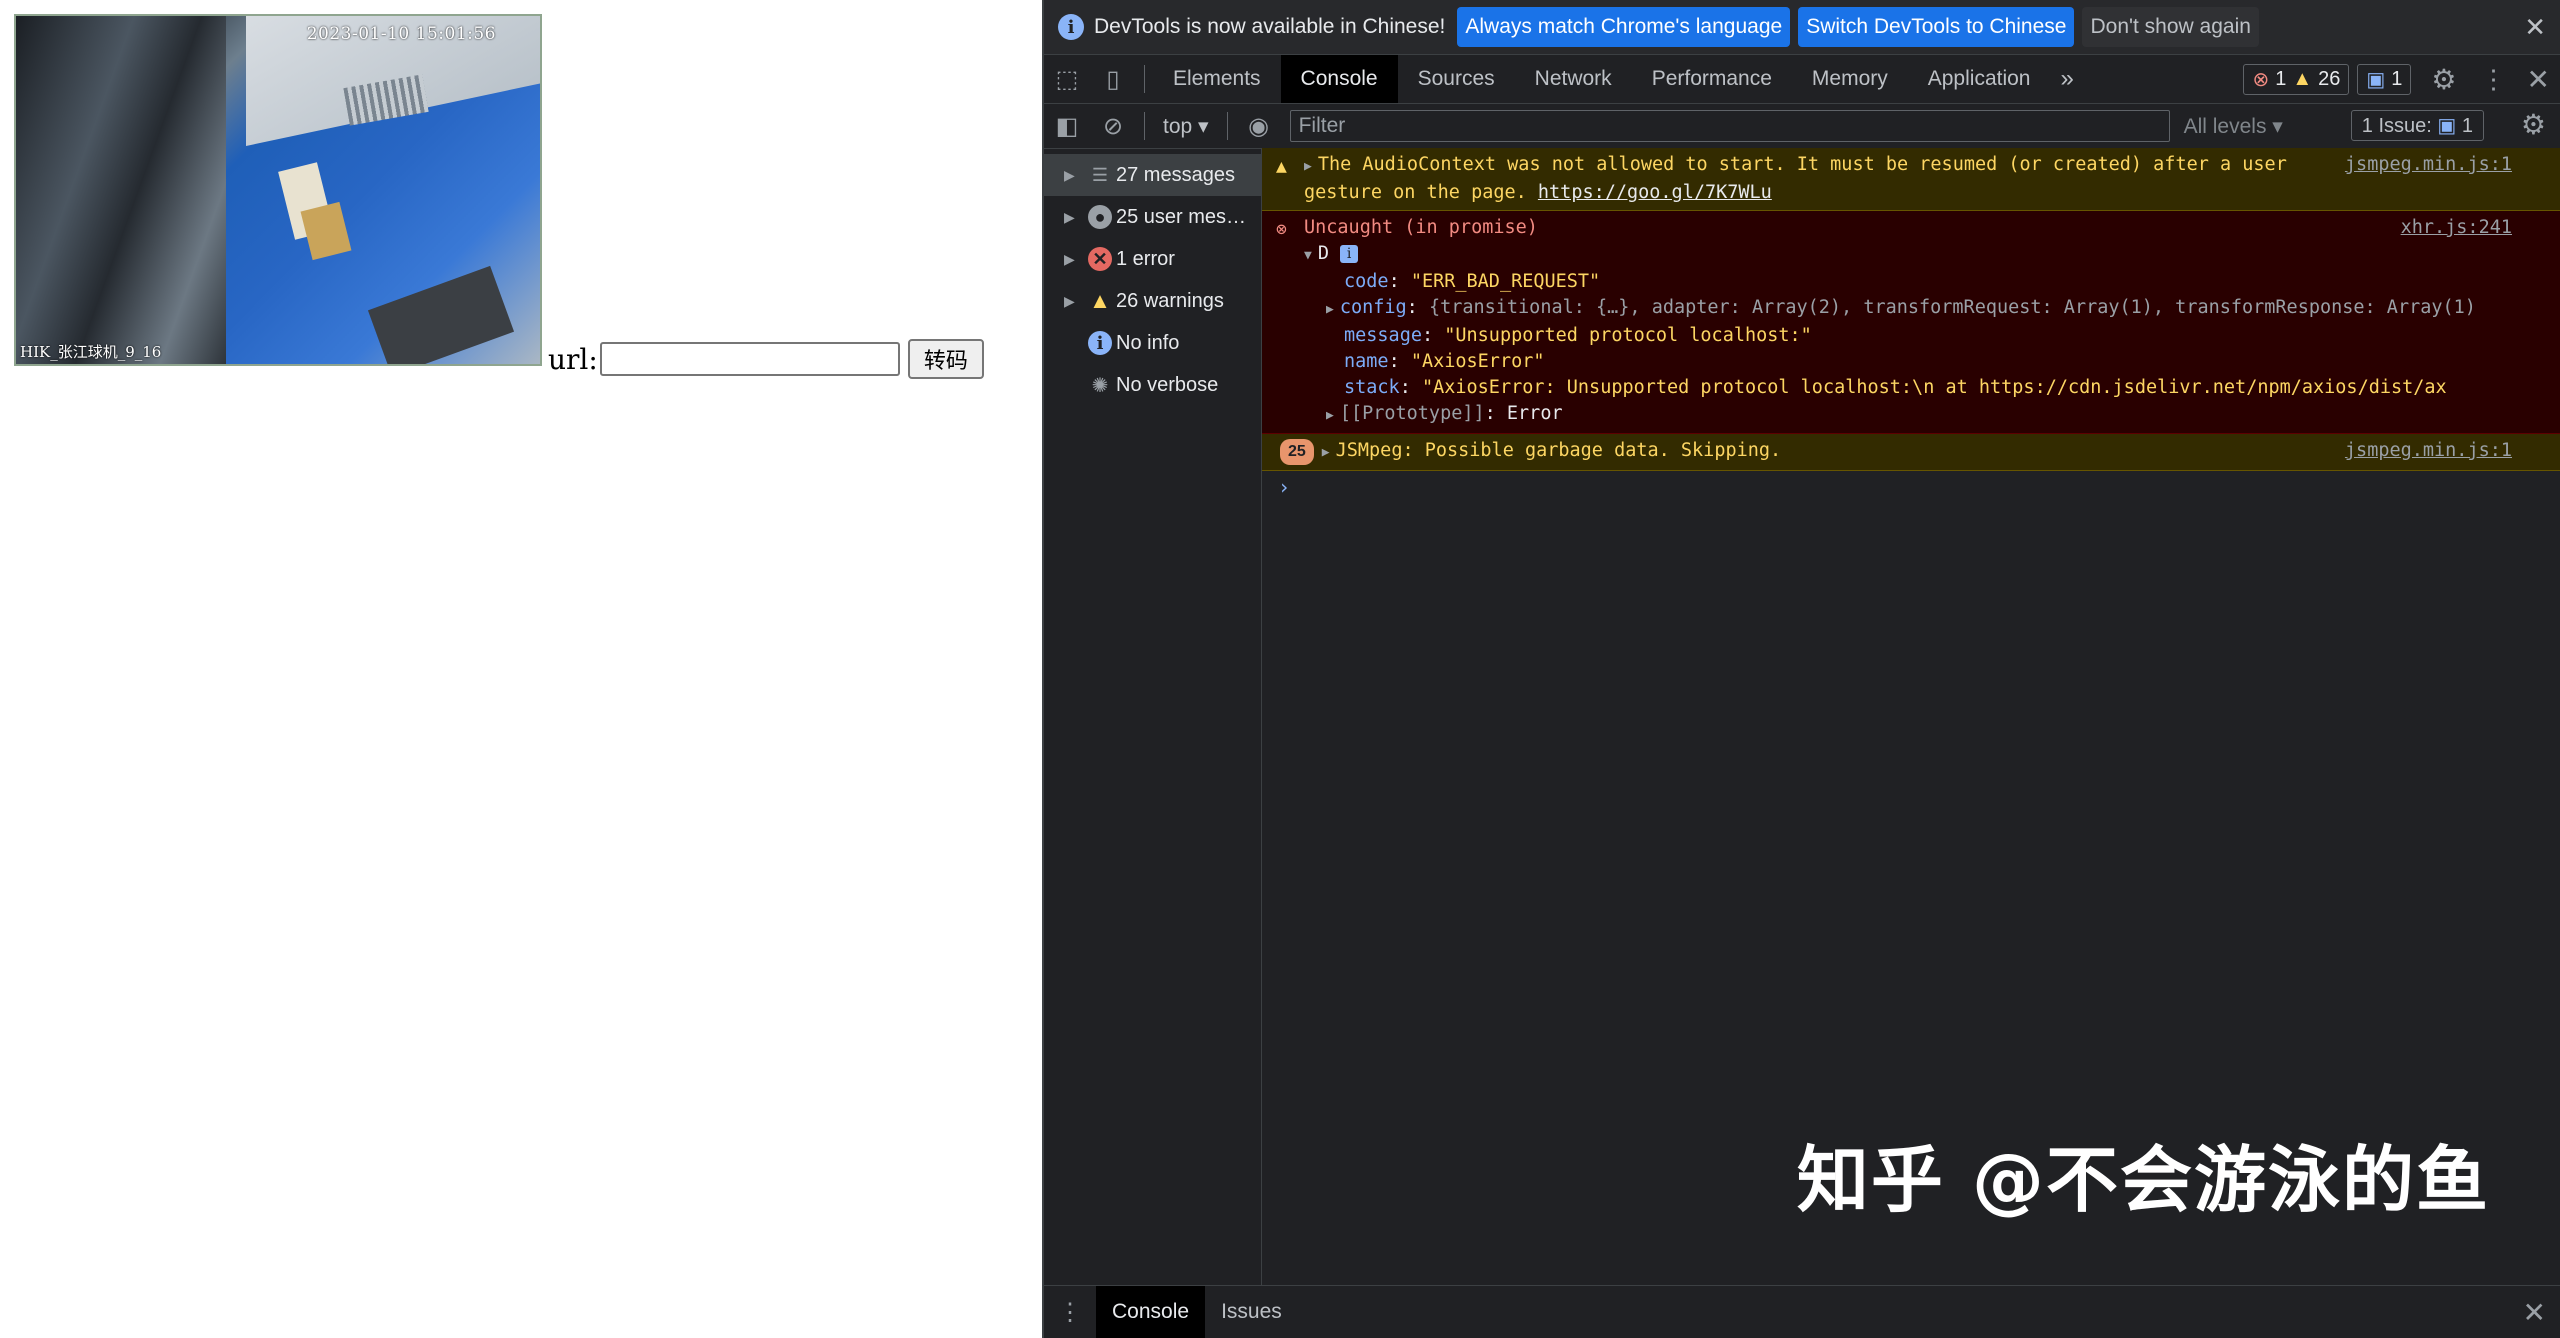 This screenshot has width=2560, height=1338. What do you see at coordinates (1911, 485) in the screenshot?
I see `console-prompt: ›` at bounding box center [1911, 485].